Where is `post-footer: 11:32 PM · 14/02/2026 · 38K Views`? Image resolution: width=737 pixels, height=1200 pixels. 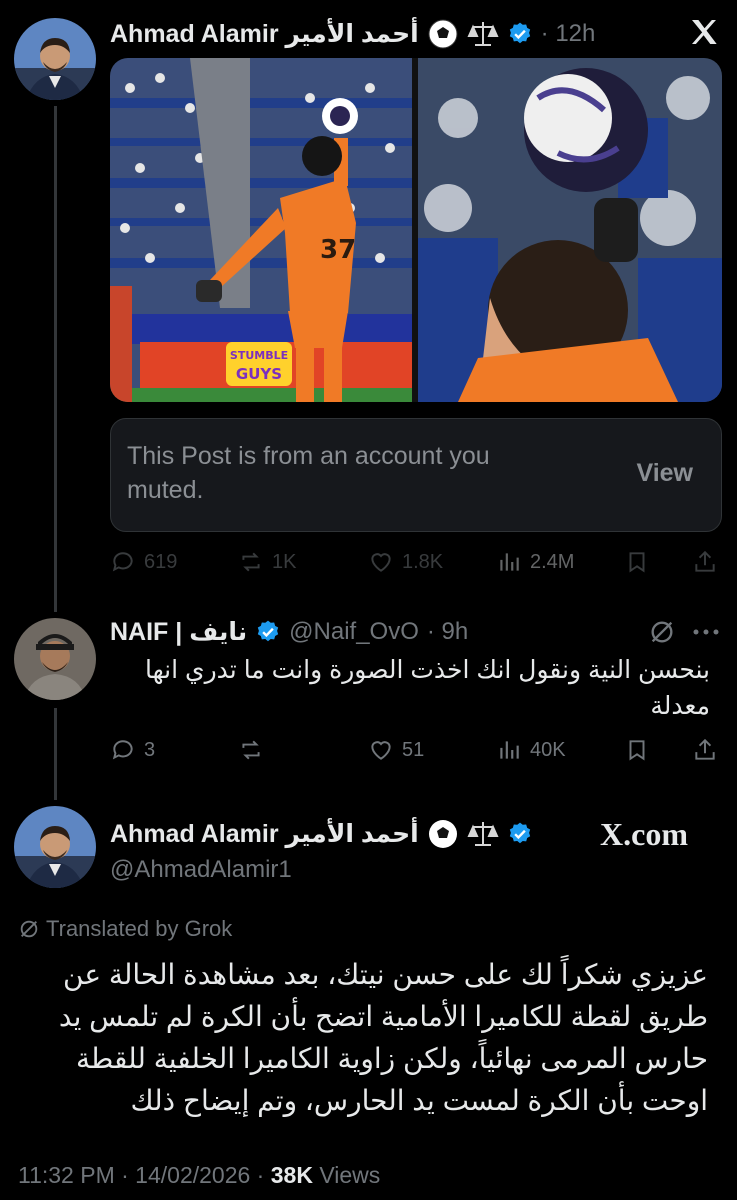 post-footer: 11:32 PM · 14/02/2026 · 38K Views is located at coordinates (199, 1175).